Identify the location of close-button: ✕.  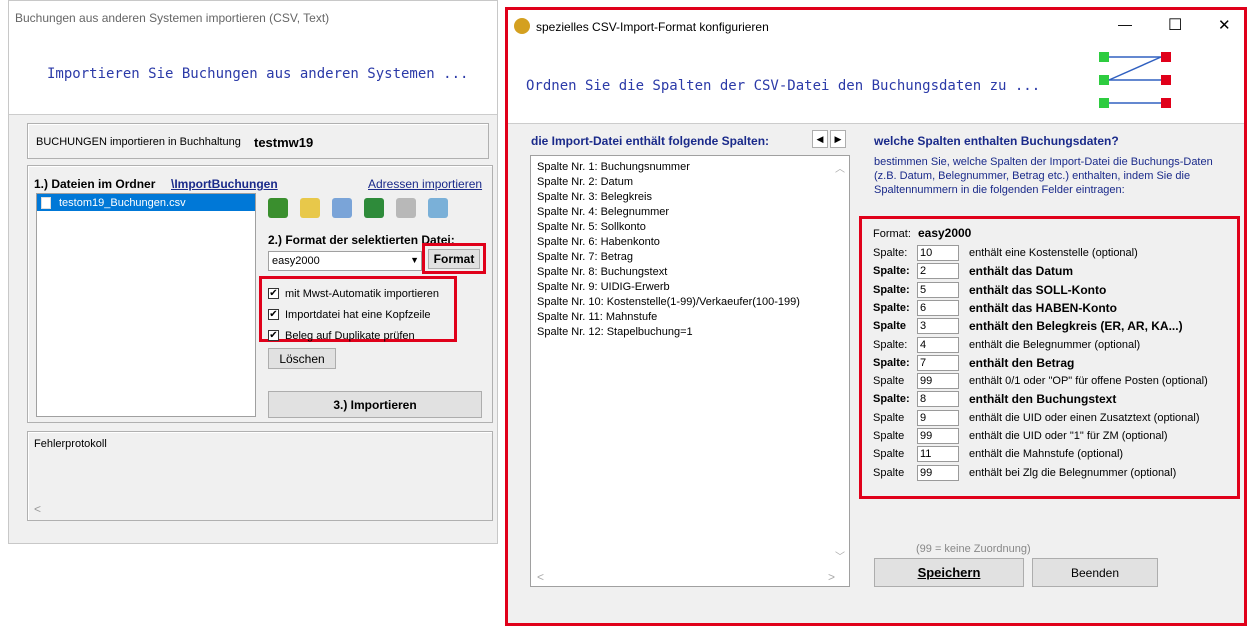
(1224, 25).